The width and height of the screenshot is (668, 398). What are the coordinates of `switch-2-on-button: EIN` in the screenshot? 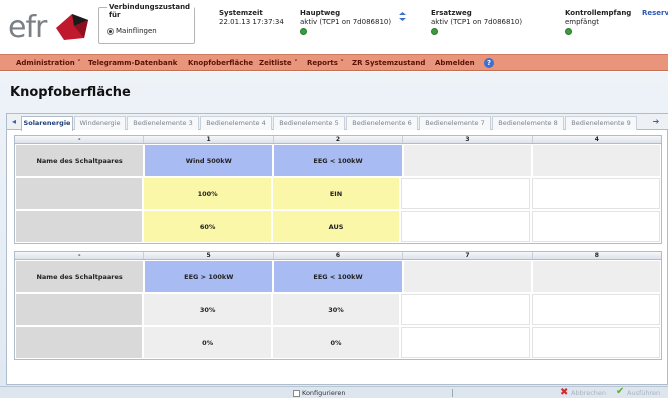 It's located at (336, 193).